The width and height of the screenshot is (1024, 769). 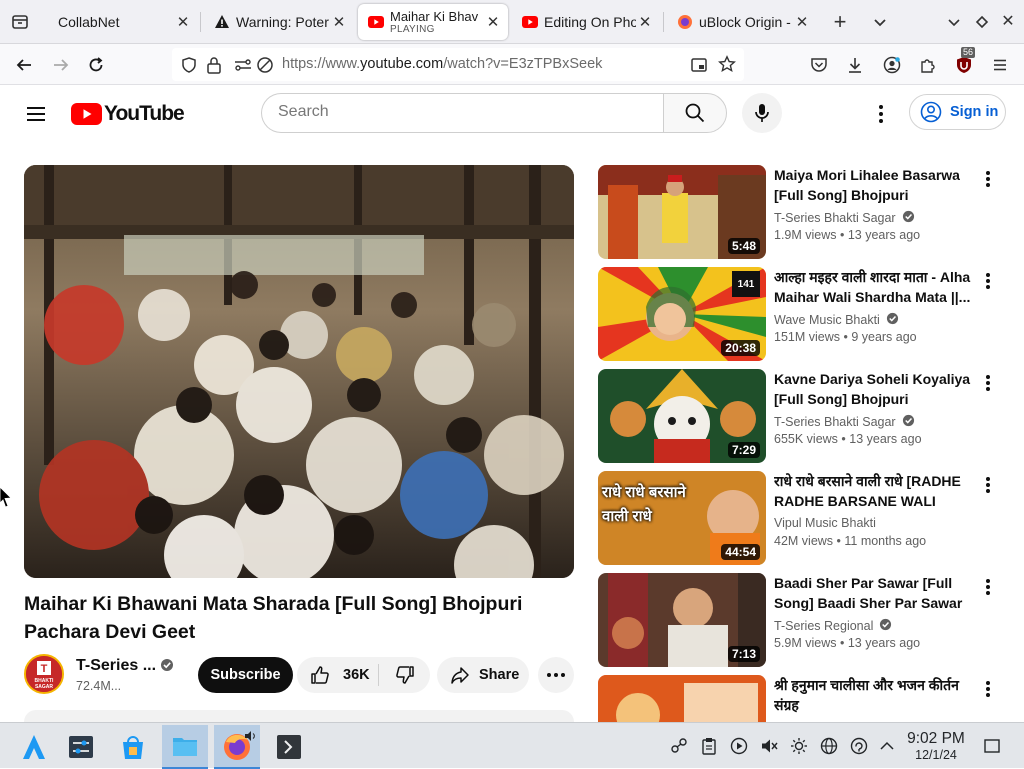 I want to click on discover-store-icon, so click(x=133, y=747).